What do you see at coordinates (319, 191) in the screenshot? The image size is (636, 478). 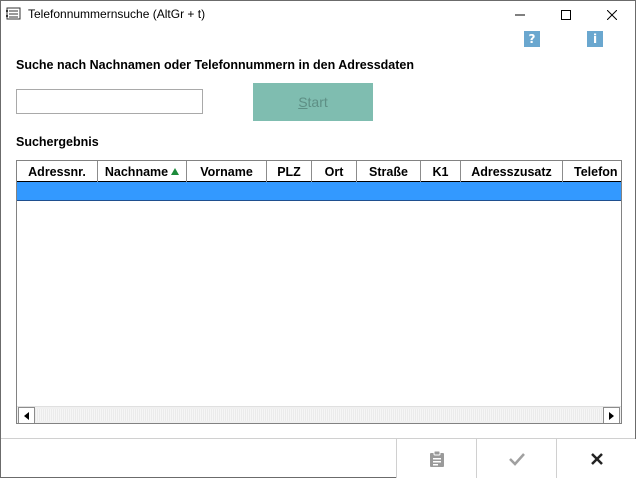 I see `selected-row` at bounding box center [319, 191].